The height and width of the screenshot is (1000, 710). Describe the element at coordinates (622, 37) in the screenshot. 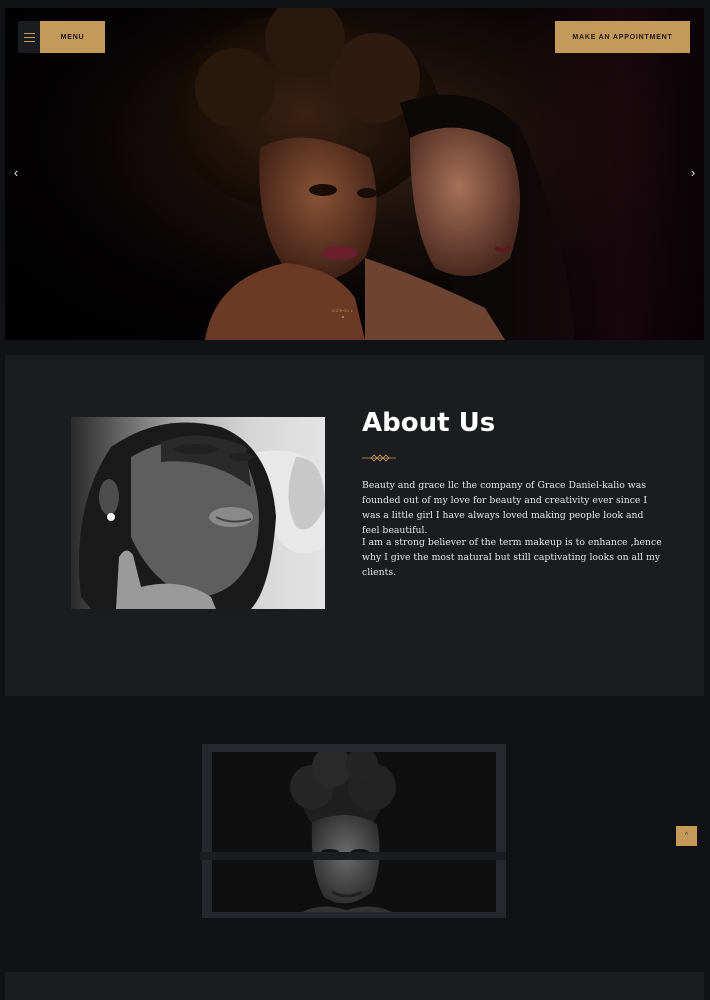

I see `make-appointment-button: MAKE AN APPOINTMENT` at that location.